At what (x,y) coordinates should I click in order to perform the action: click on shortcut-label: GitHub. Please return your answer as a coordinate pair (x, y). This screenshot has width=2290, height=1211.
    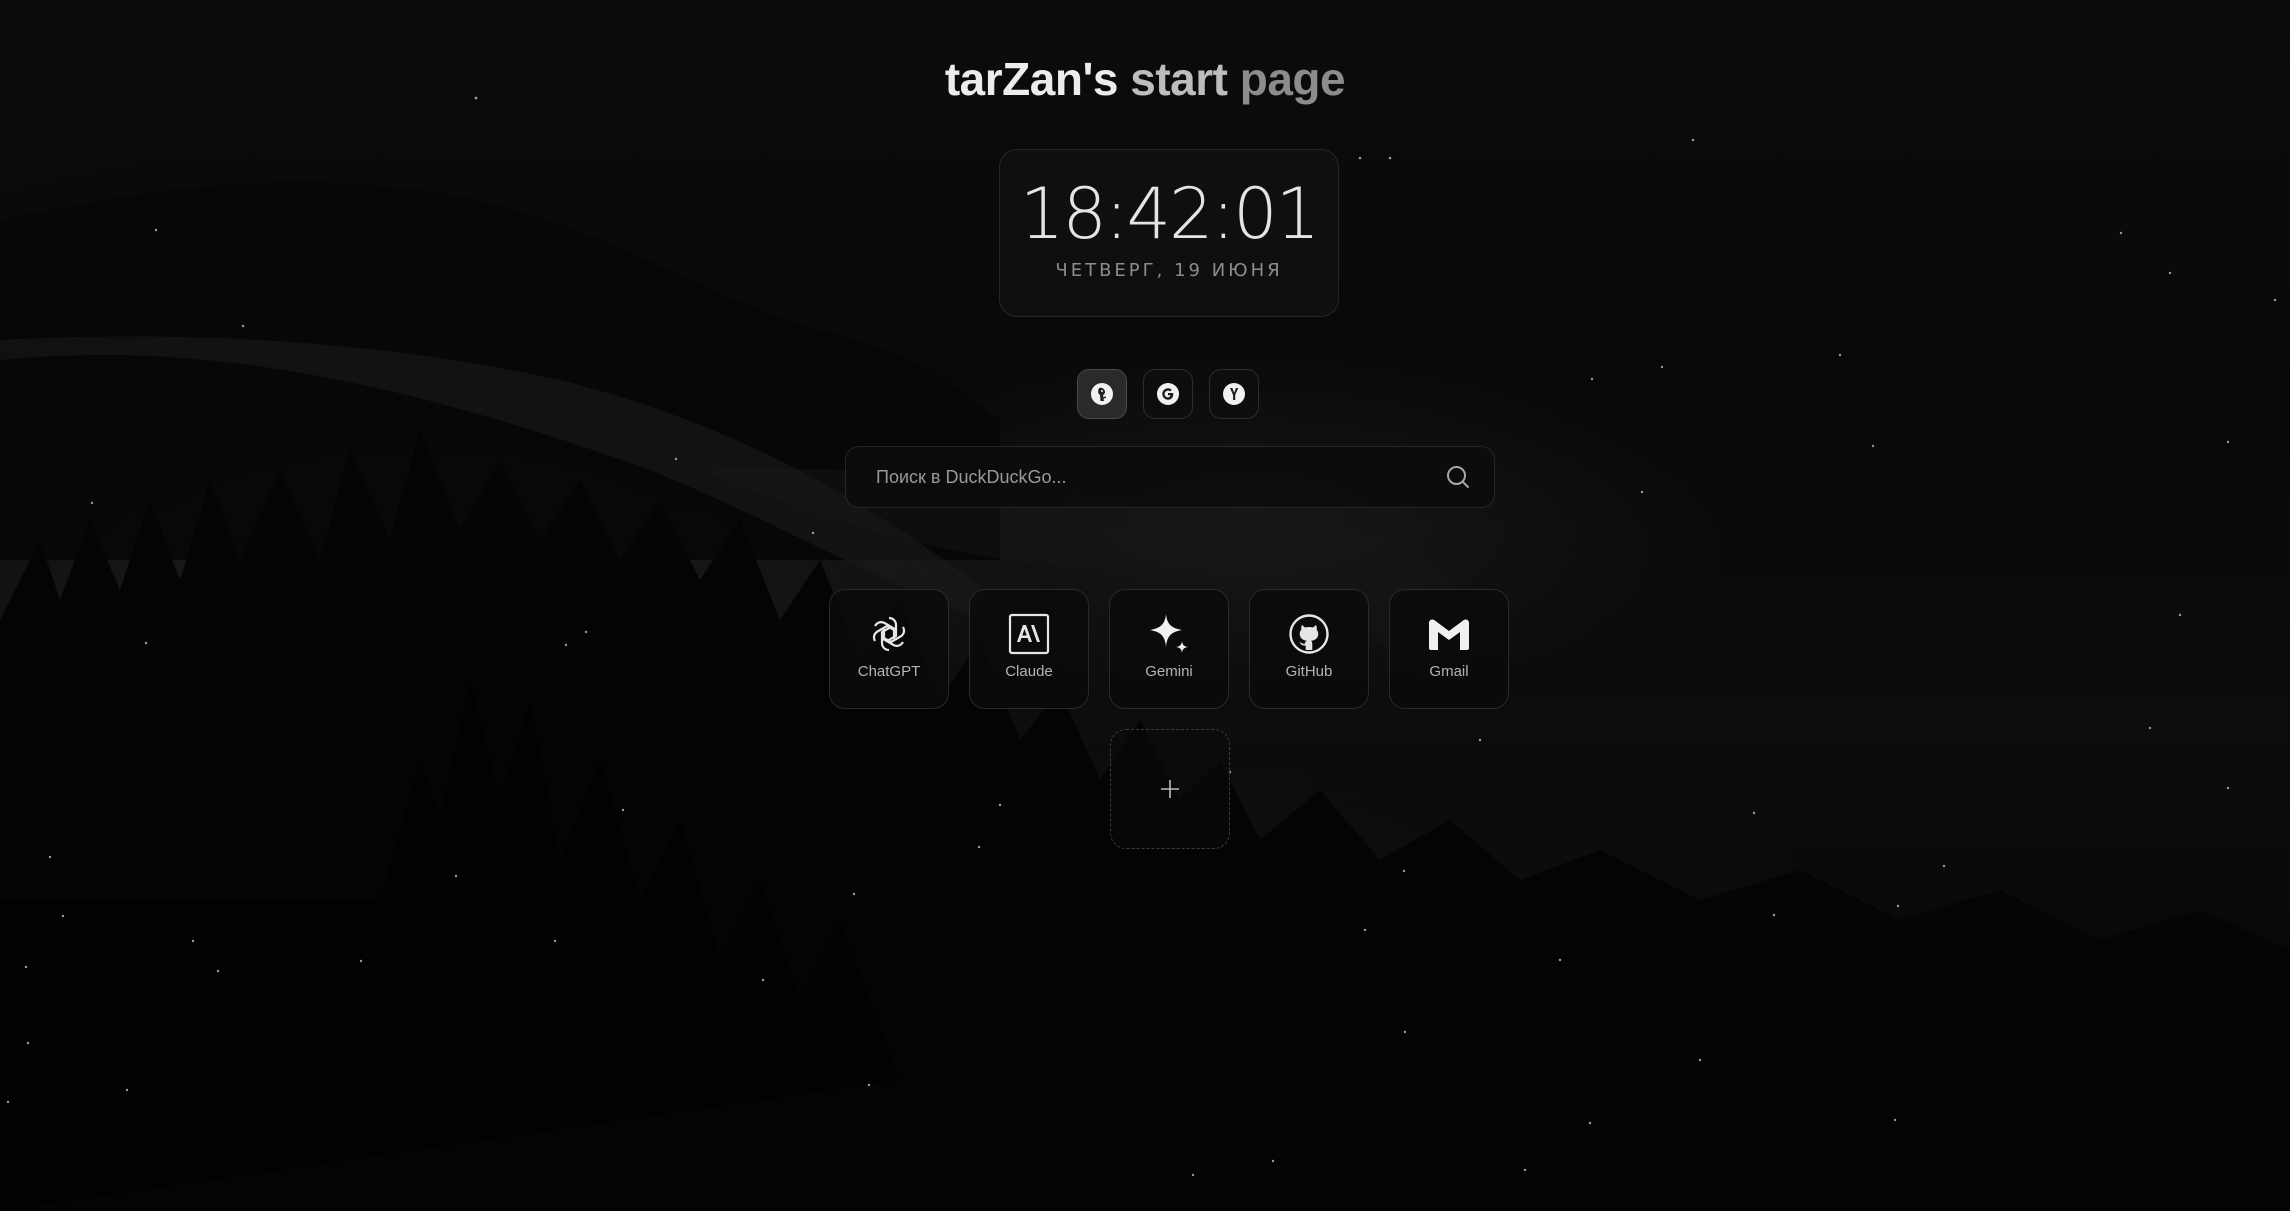
    Looking at the image, I should click on (1309, 671).